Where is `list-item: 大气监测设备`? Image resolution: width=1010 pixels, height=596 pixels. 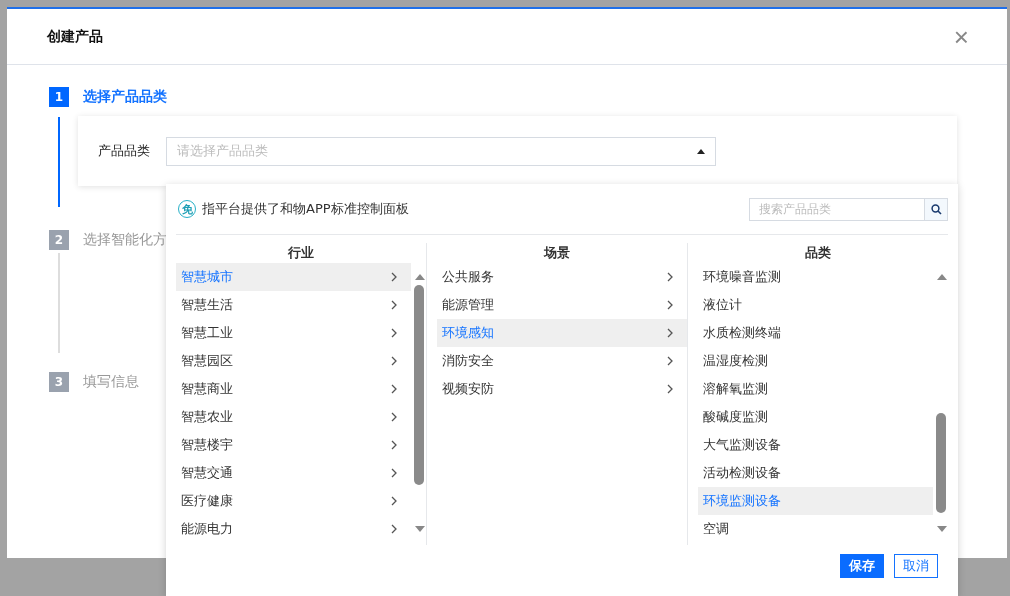 list-item: 大气监测设备 is located at coordinates (815, 445).